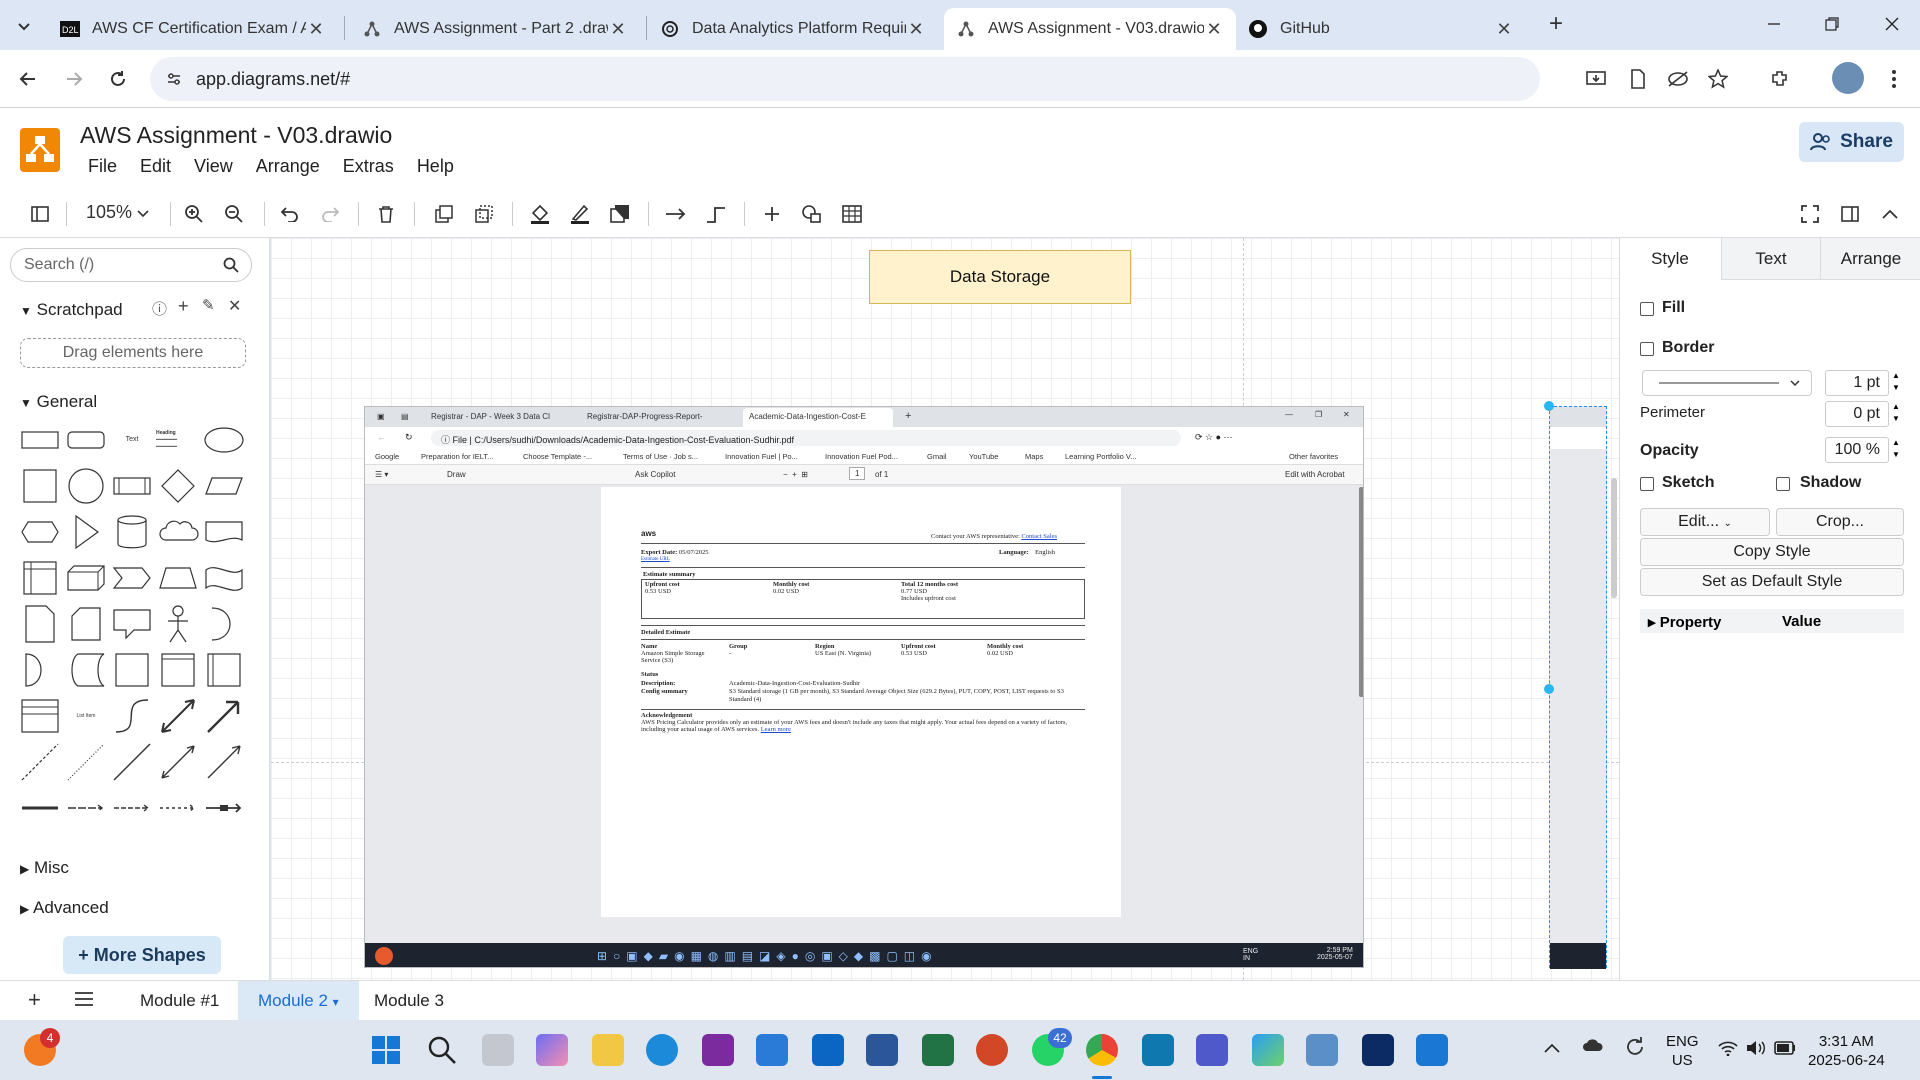  I want to click on page-tab-module-3: Module 3, so click(409, 1001).